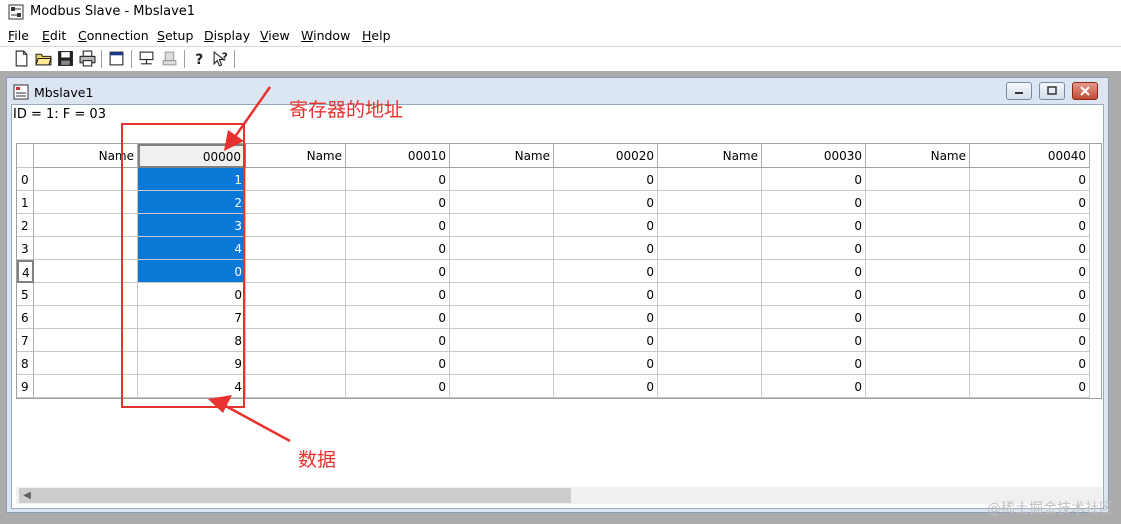 The image size is (1121, 524). I want to click on save-icon, so click(65, 58).